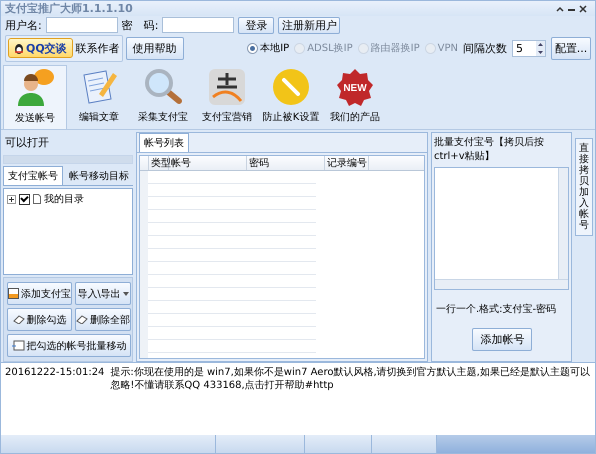  What do you see at coordinates (40, 48) in the screenshot?
I see `qq-chat-button: QQ交谈` at bounding box center [40, 48].